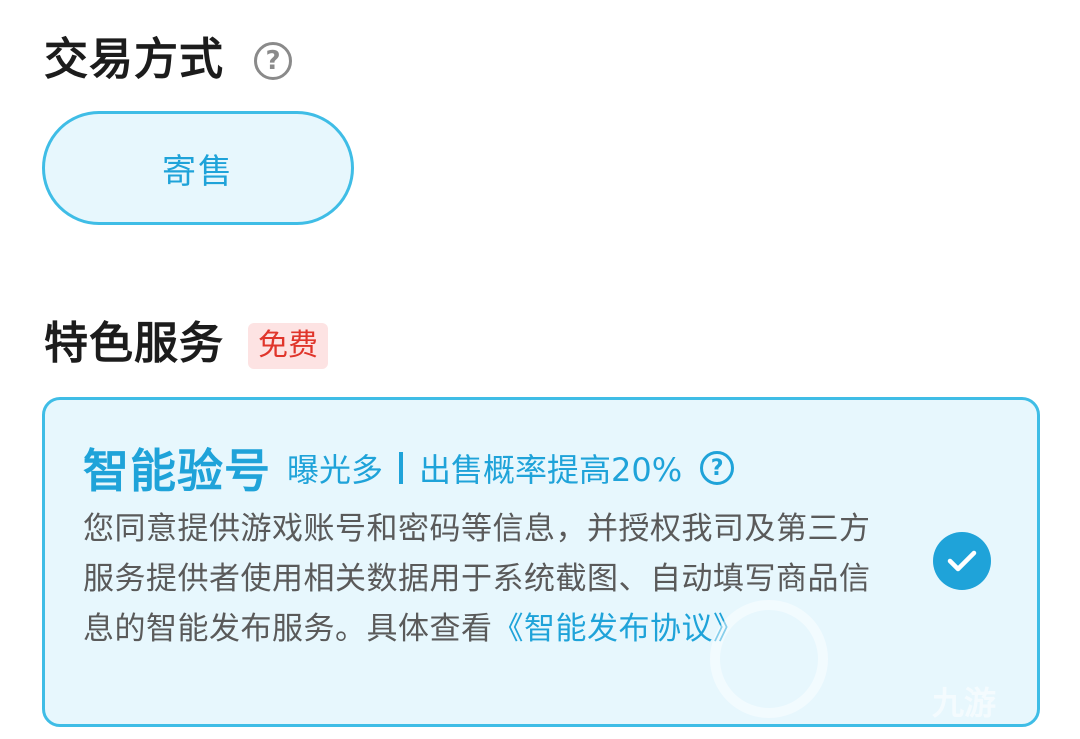 The height and width of the screenshot is (739, 1080). I want to click on card-title: 智能验号, so click(177, 471).